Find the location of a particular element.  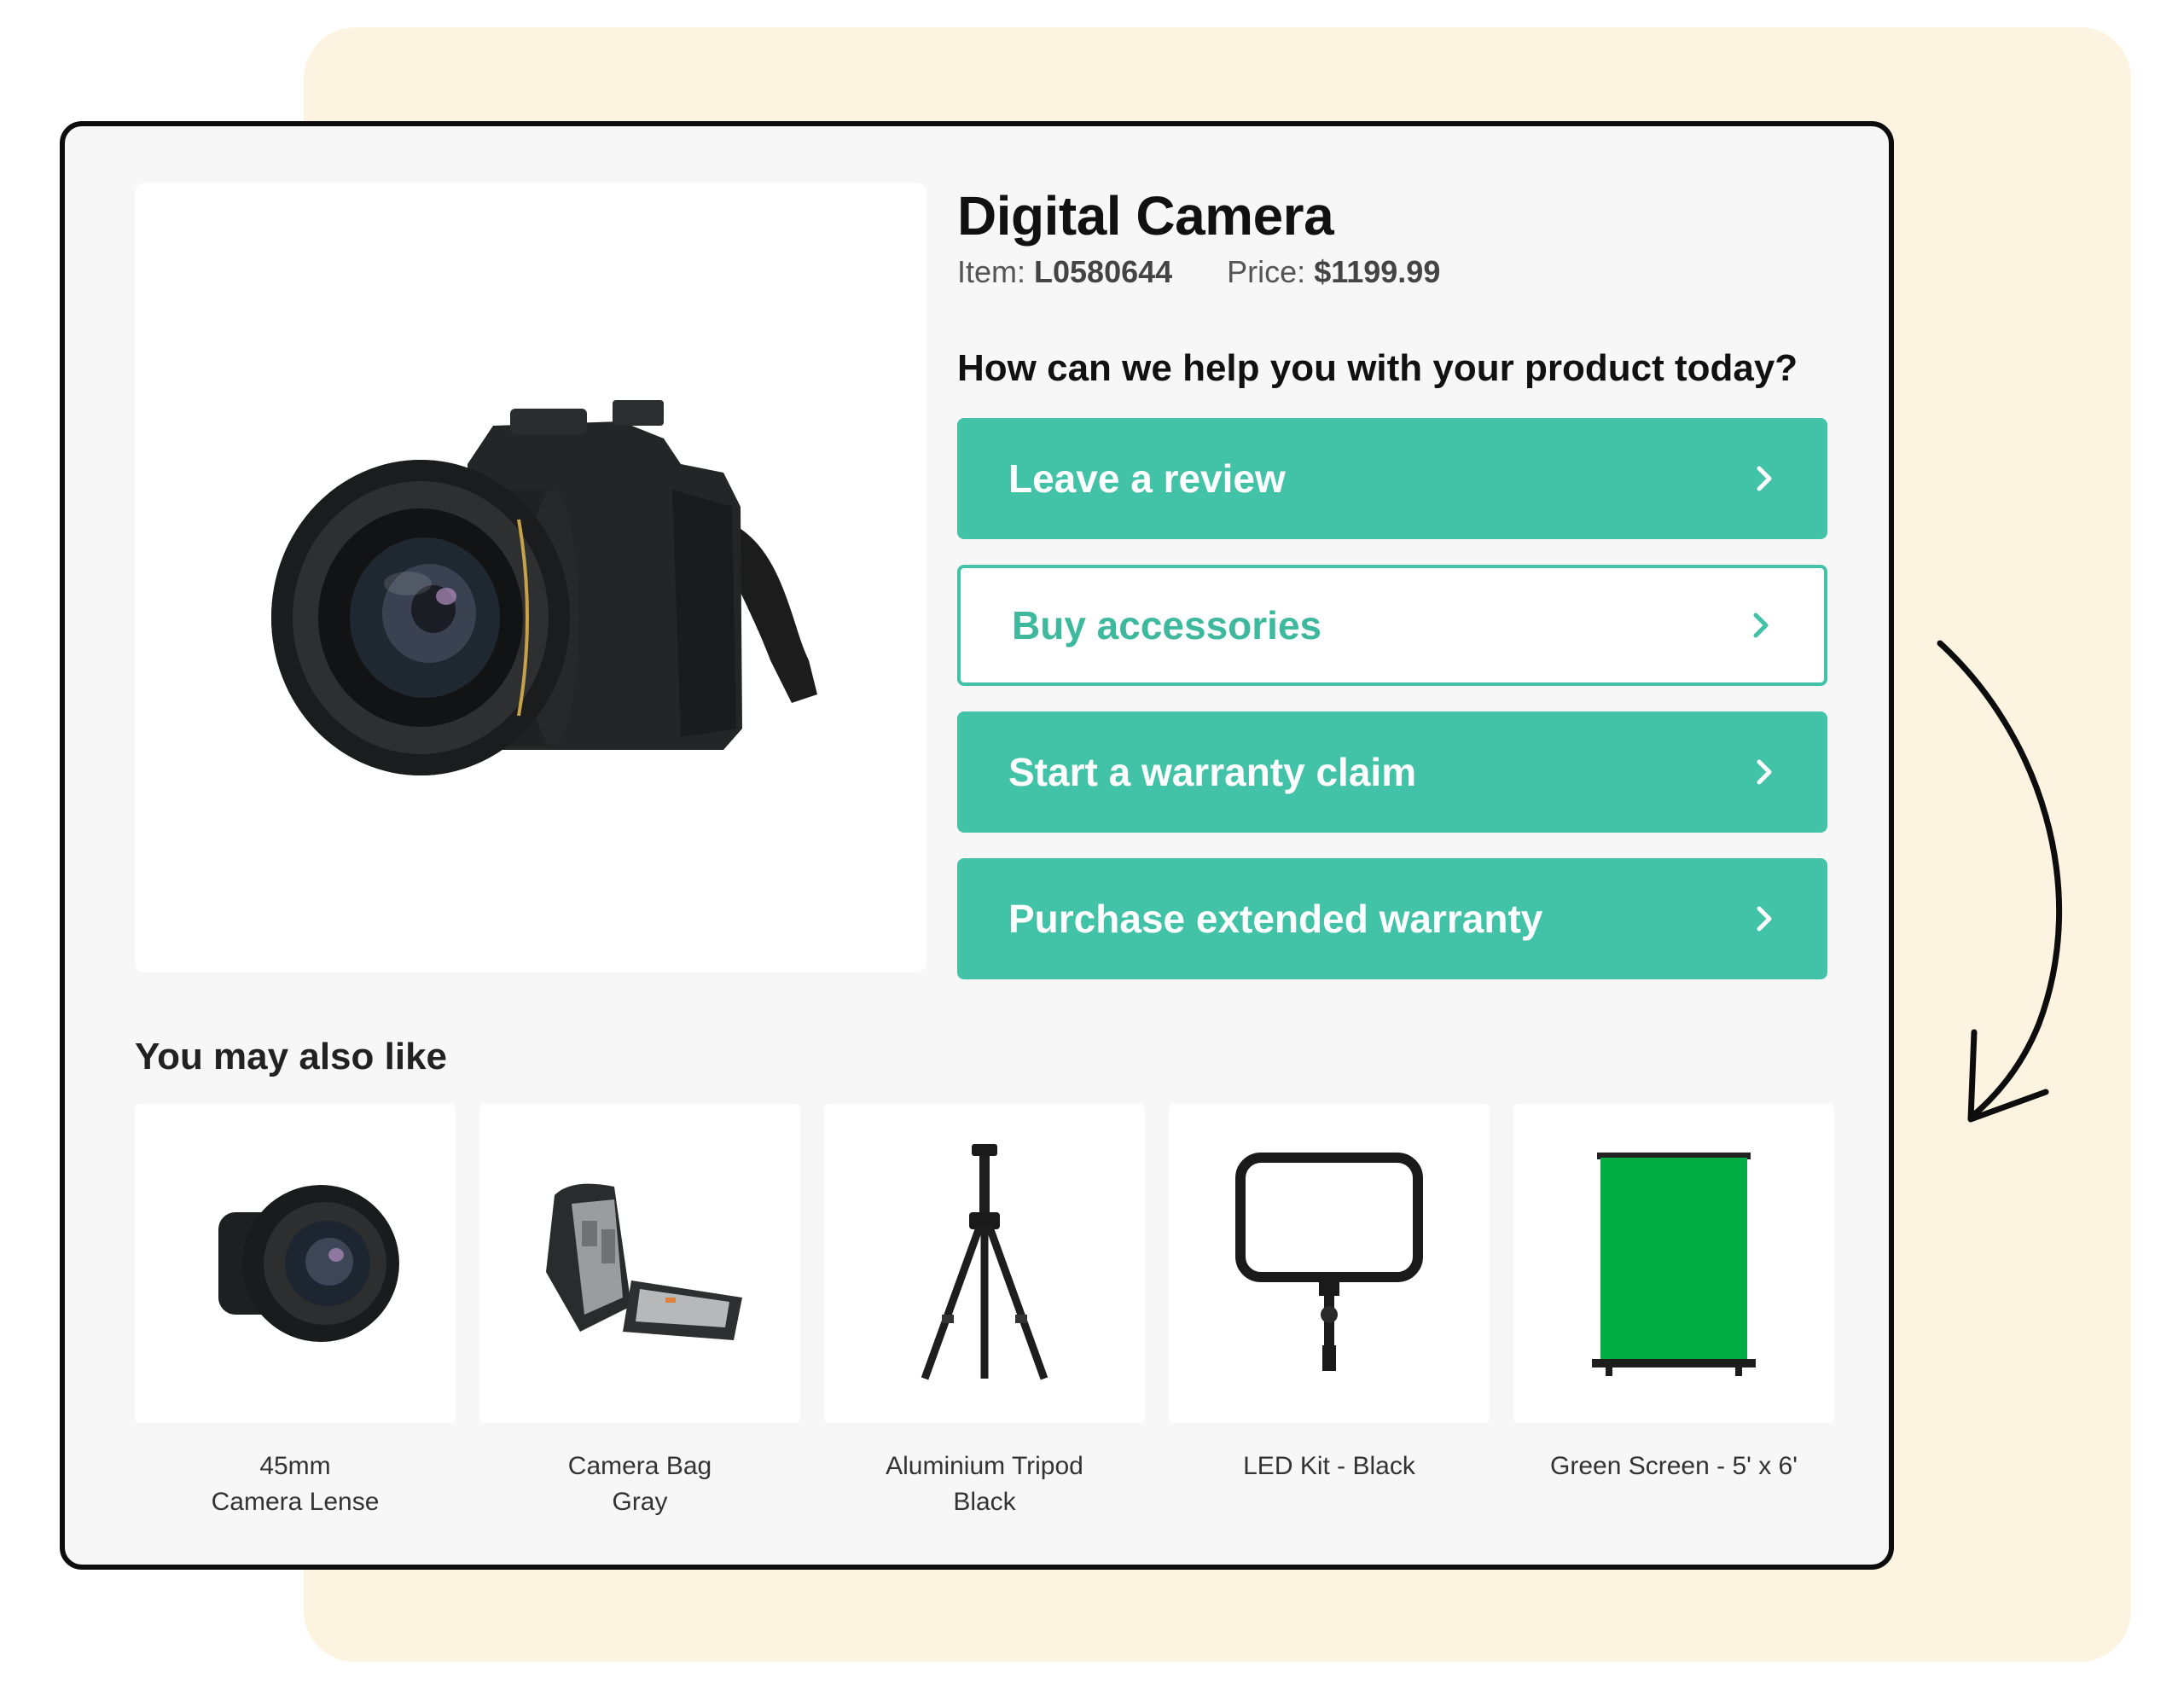

price-label: Price: is located at coordinates (1266, 271).